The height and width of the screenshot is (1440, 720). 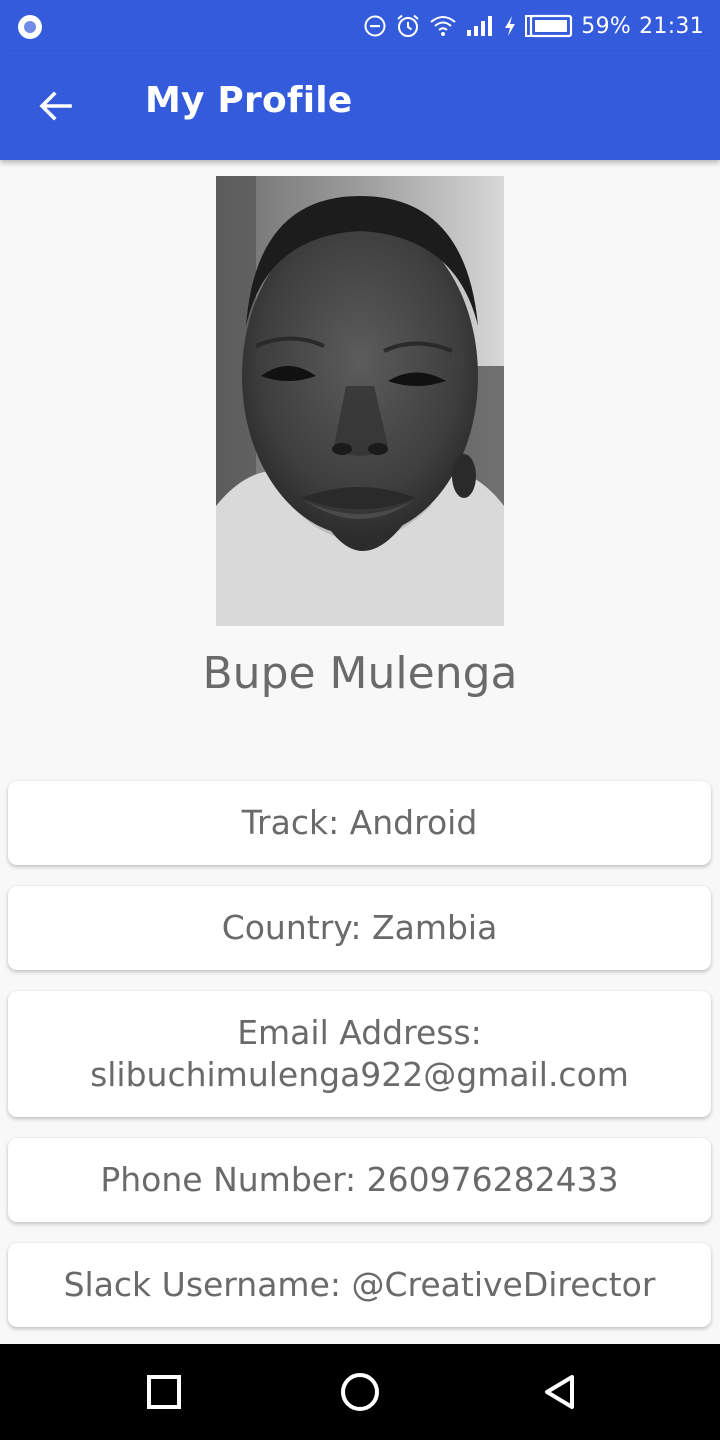 I want to click on do-not-disturb-icon, so click(x=375, y=26).